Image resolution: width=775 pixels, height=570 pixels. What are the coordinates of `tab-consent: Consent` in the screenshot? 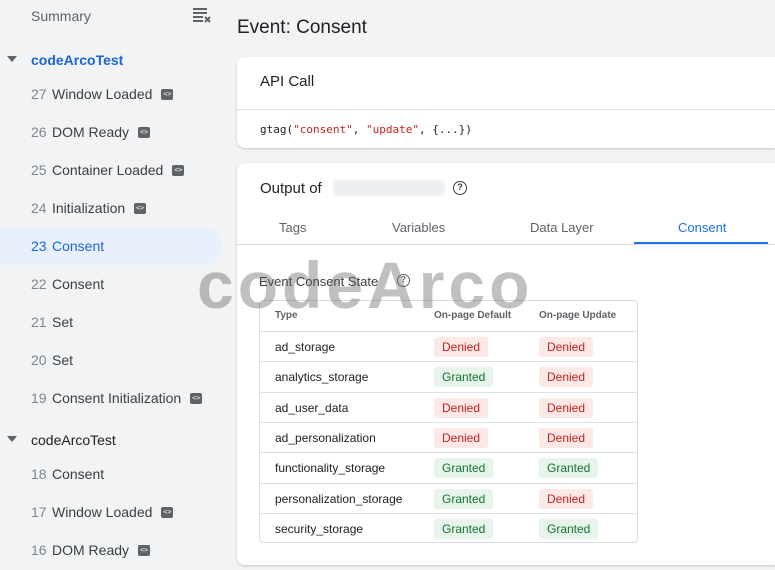 It's located at (702, 227).